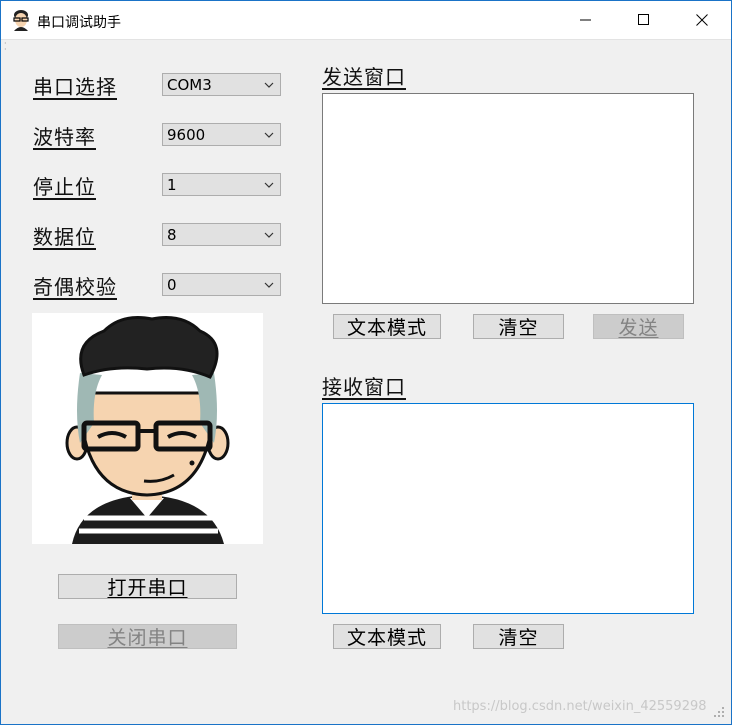  Describe the element at coordinates (21, 20) in the screenshot. I see `avatar-icon` at that location.